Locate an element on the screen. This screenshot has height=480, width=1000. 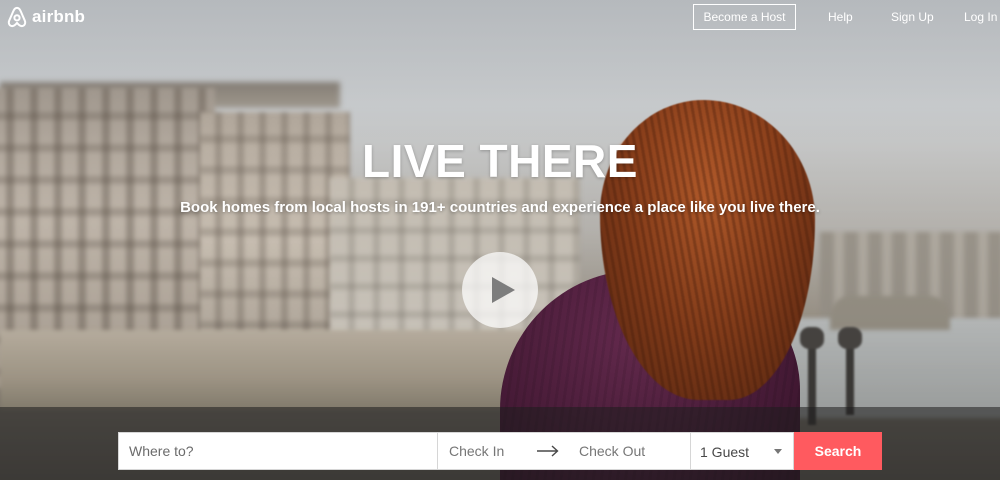
arrow-right-icon is located at coordinates (548, 451).